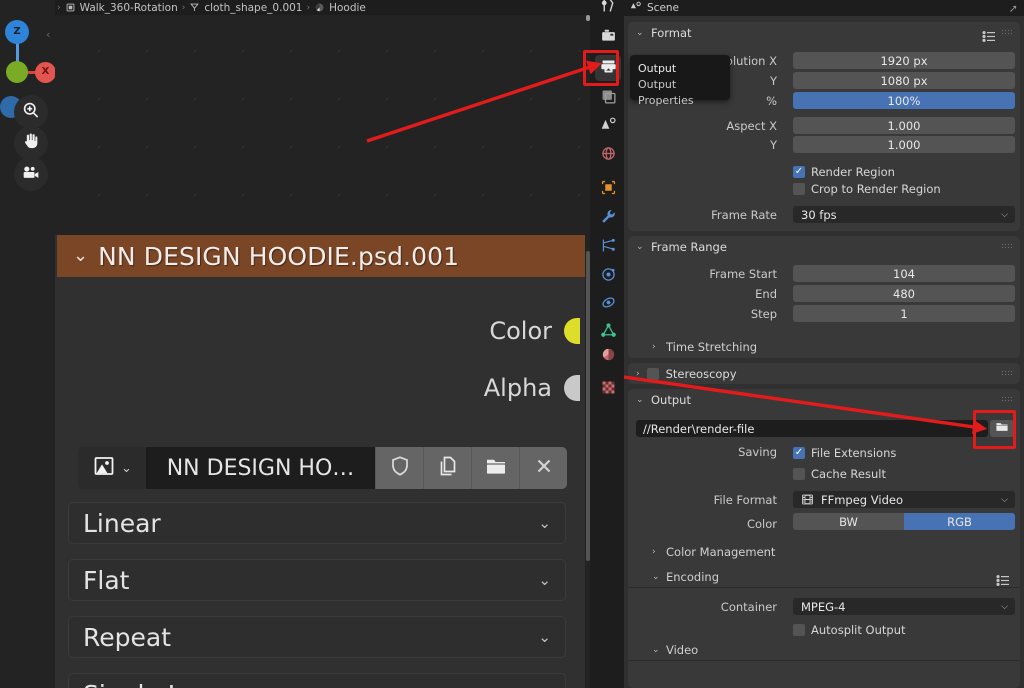 The width and height of the screenshot is (1024, 688). What do you see at coordinates (824, 399) in the screenshot?
I see `output-panel-header: ⌄ Output` at bounding box center [824, 399].